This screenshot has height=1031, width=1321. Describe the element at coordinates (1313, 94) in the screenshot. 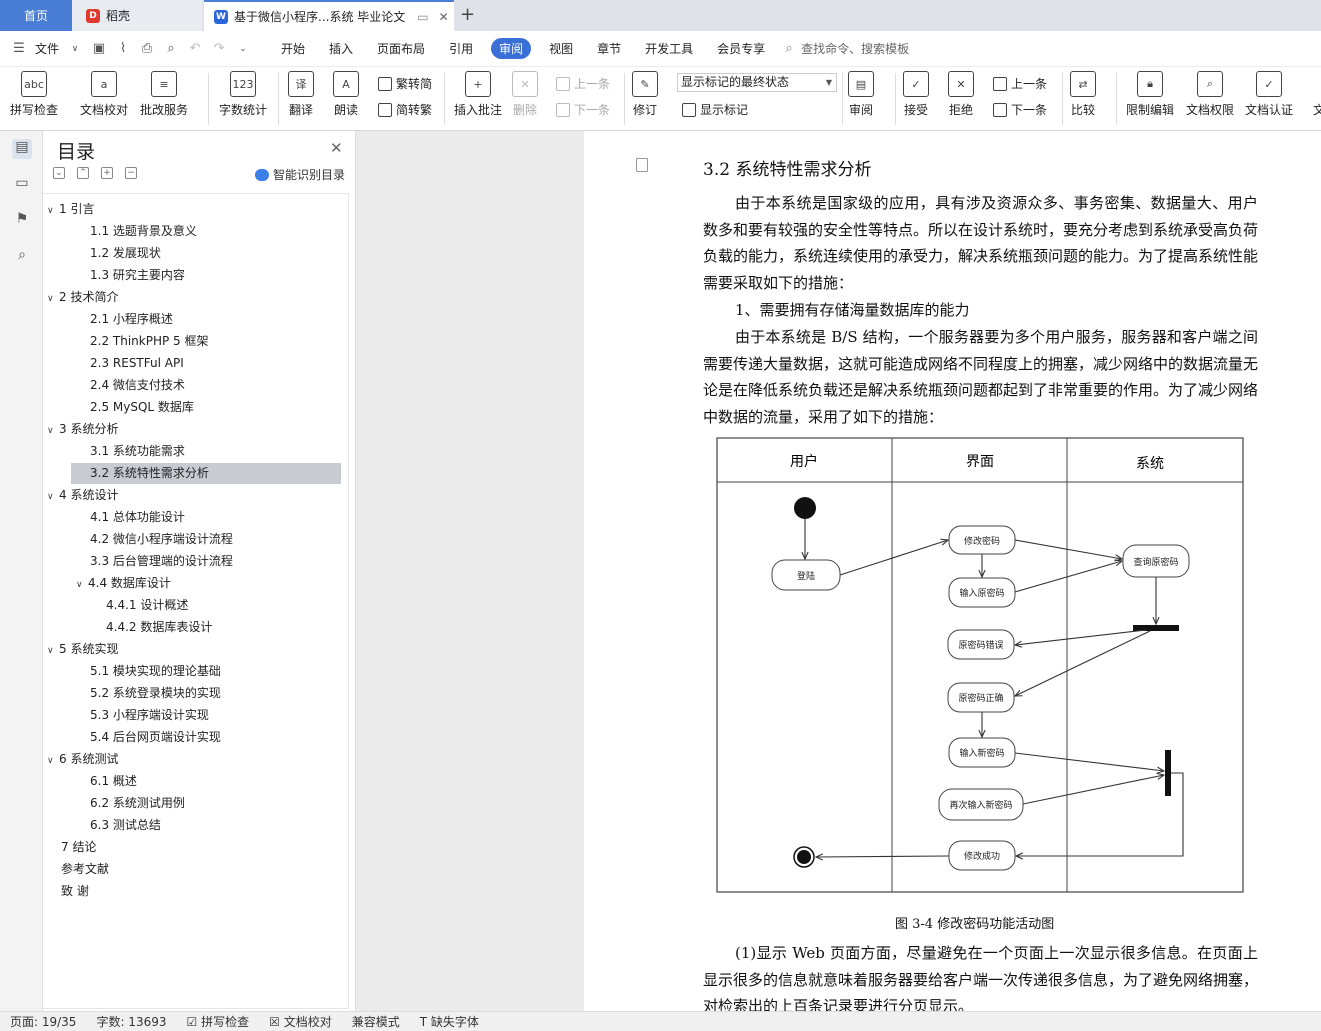

I see `more-button: 文` at that location.